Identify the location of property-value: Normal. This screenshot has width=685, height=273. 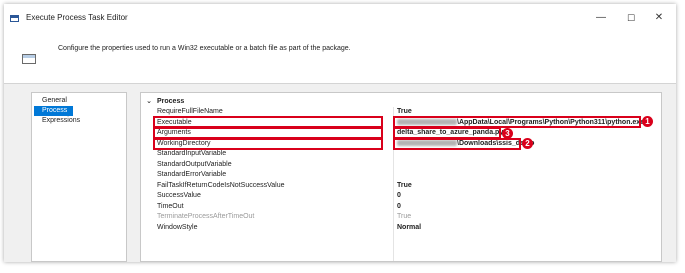
(409, 228).